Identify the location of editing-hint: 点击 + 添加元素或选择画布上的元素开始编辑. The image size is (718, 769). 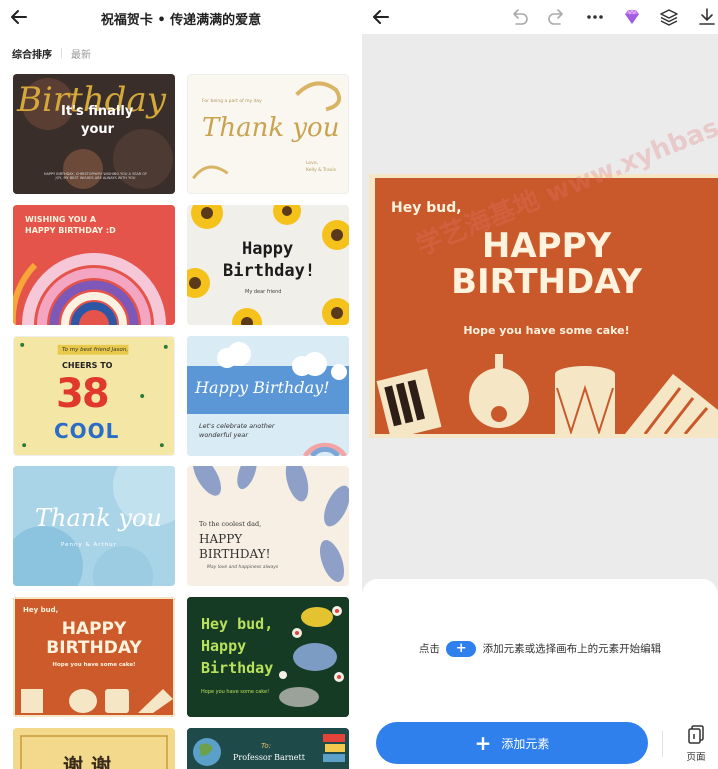
(540, 649).